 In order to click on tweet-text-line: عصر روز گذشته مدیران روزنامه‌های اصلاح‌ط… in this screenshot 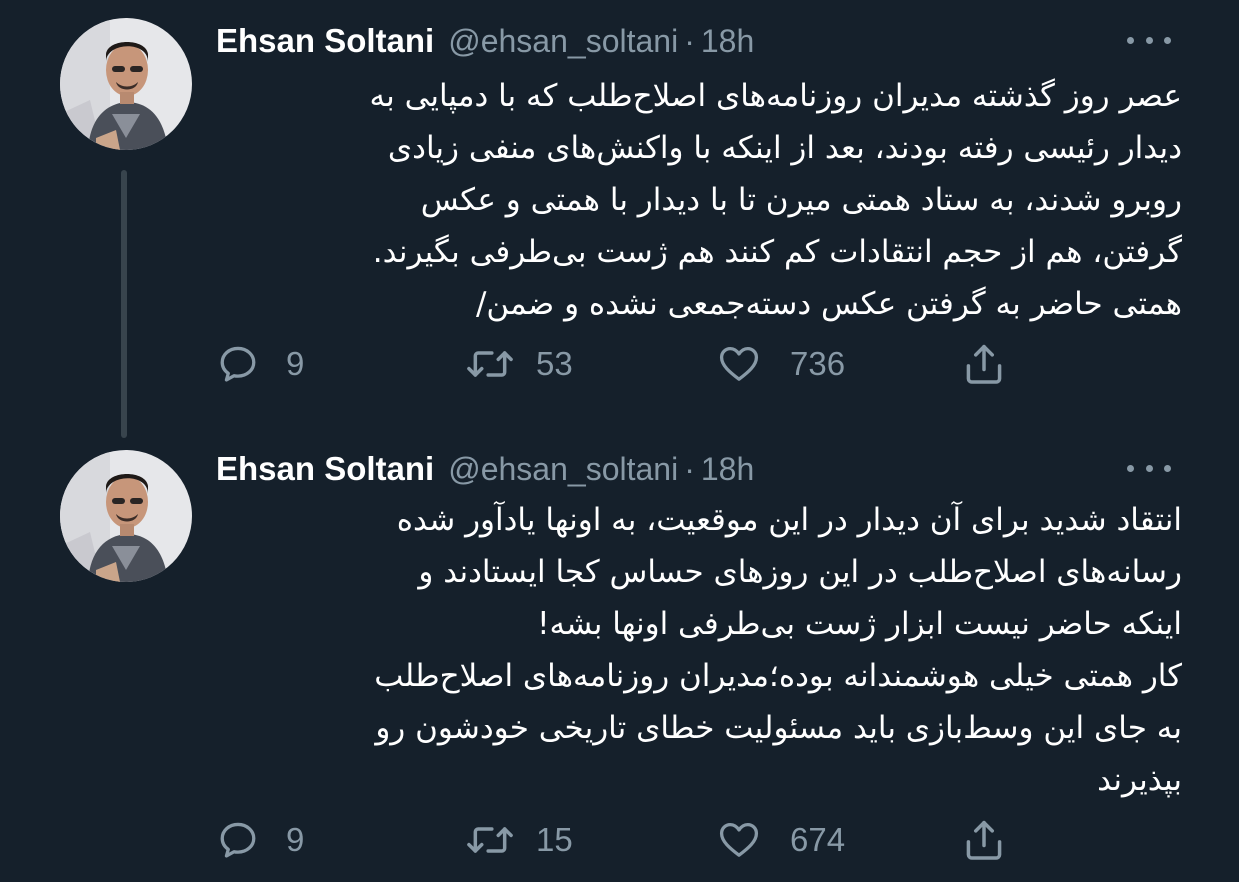, I will do `click(775, 96)`.